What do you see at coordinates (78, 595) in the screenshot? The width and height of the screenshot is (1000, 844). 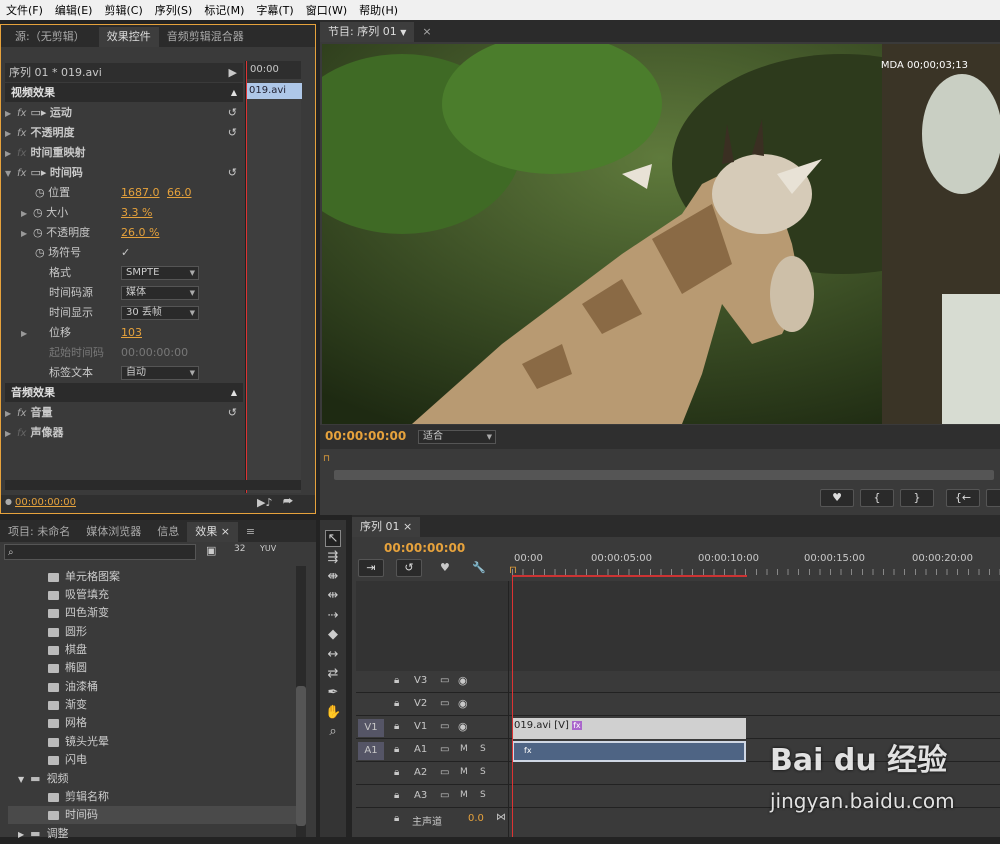 I see `list-item: 吸管填充` at bounding box center [78, 595].